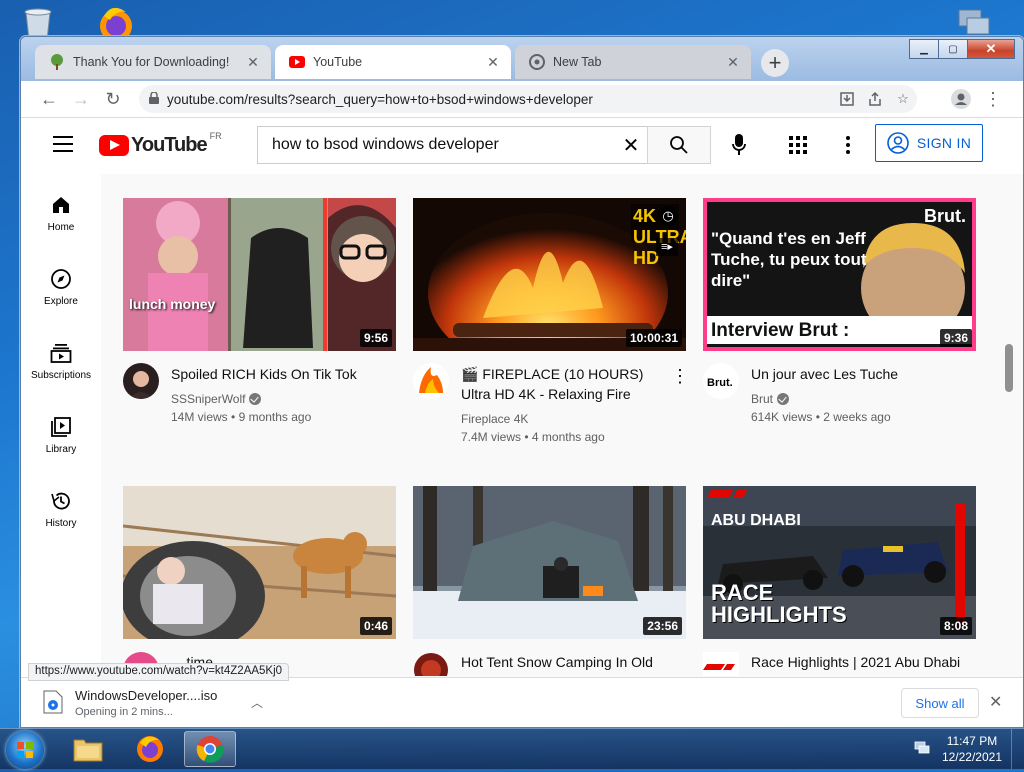  What do you see at coordinates (631, 145) in the screenshot?
I see `clear-search-icon: ✕` at bounding box center [631, 145].